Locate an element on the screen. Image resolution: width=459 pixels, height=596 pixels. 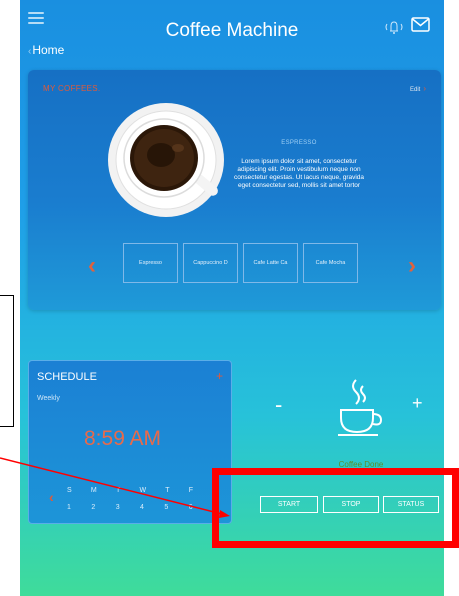
breadcrumb-home: Home is located at coordinates (48, 50).